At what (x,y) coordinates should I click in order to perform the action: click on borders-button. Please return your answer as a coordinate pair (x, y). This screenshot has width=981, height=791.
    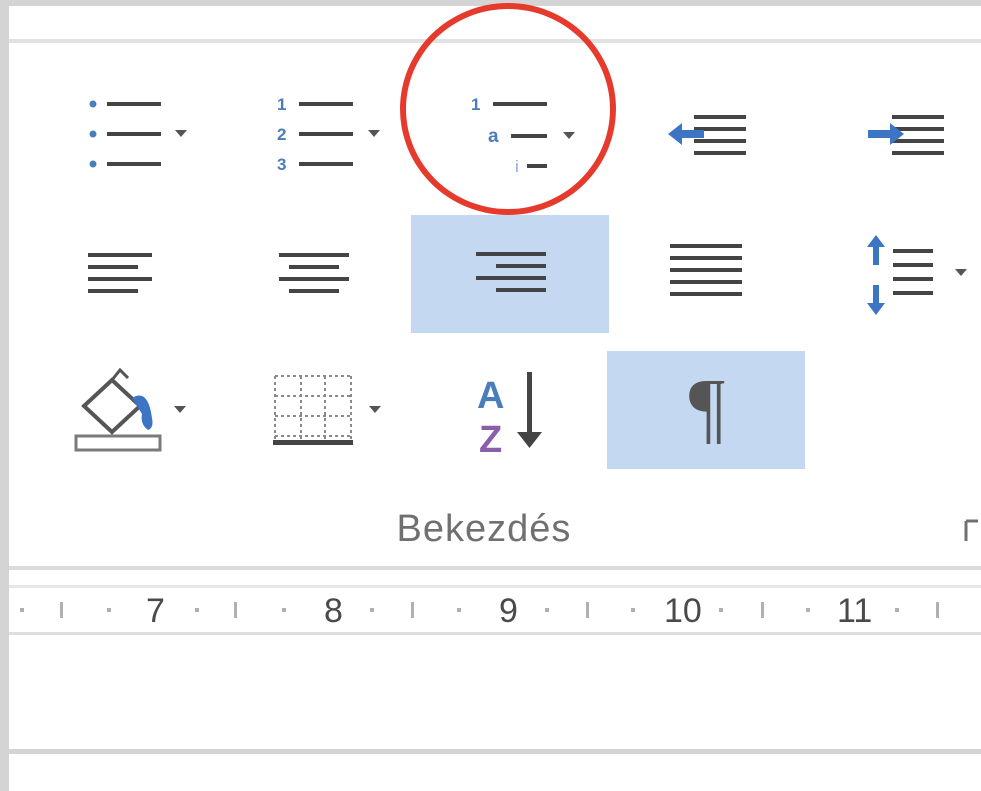
    Looking at the image, I should click on (334, 408).